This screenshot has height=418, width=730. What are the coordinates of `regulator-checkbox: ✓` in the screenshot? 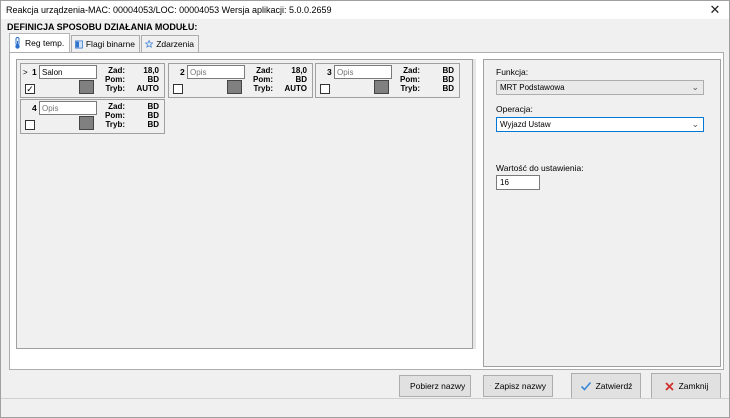 It's located at (30, 89).